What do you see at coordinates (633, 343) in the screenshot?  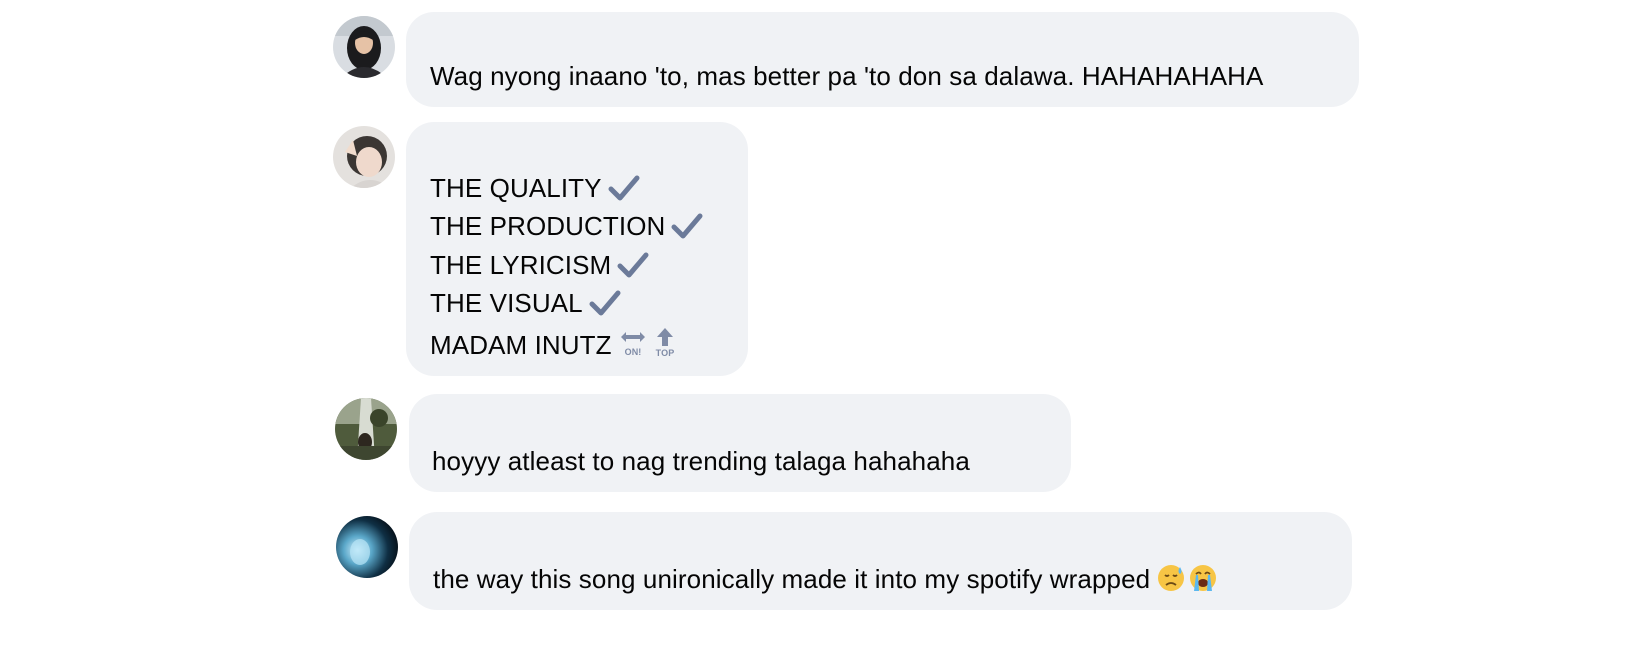 I see `on-arrow-icon: ON!` at bounding box center [633, 343].